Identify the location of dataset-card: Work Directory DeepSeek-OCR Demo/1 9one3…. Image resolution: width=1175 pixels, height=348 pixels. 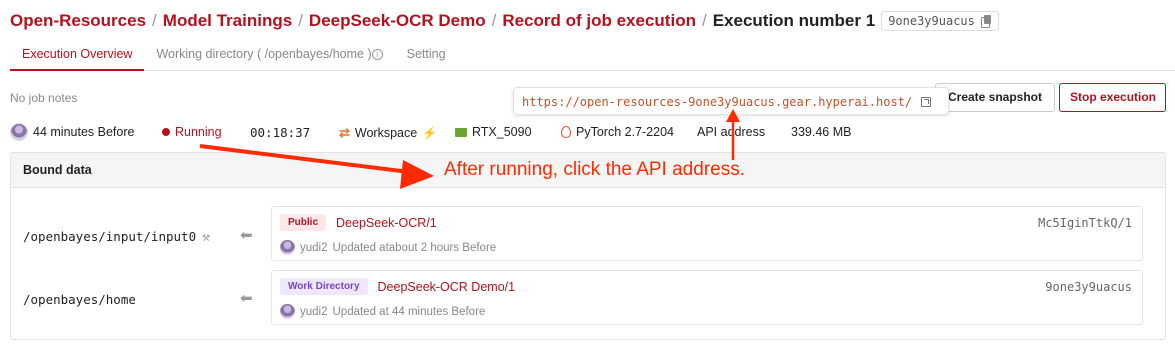
(707, 297).